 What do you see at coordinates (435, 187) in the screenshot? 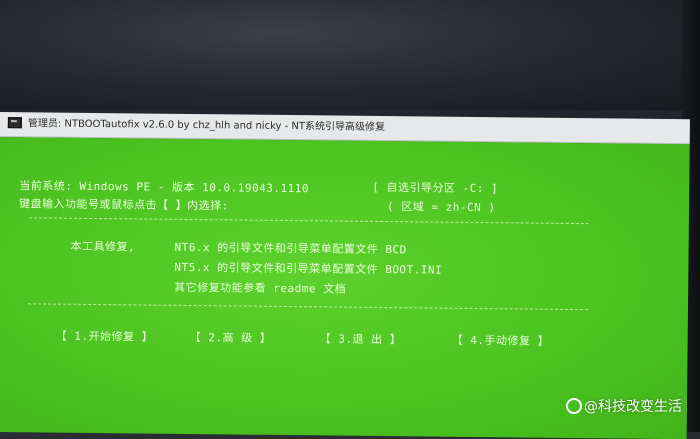
I see `boot-partition-option: [ 自选引导分区 -C: ]` at bounding box center [435, 187].